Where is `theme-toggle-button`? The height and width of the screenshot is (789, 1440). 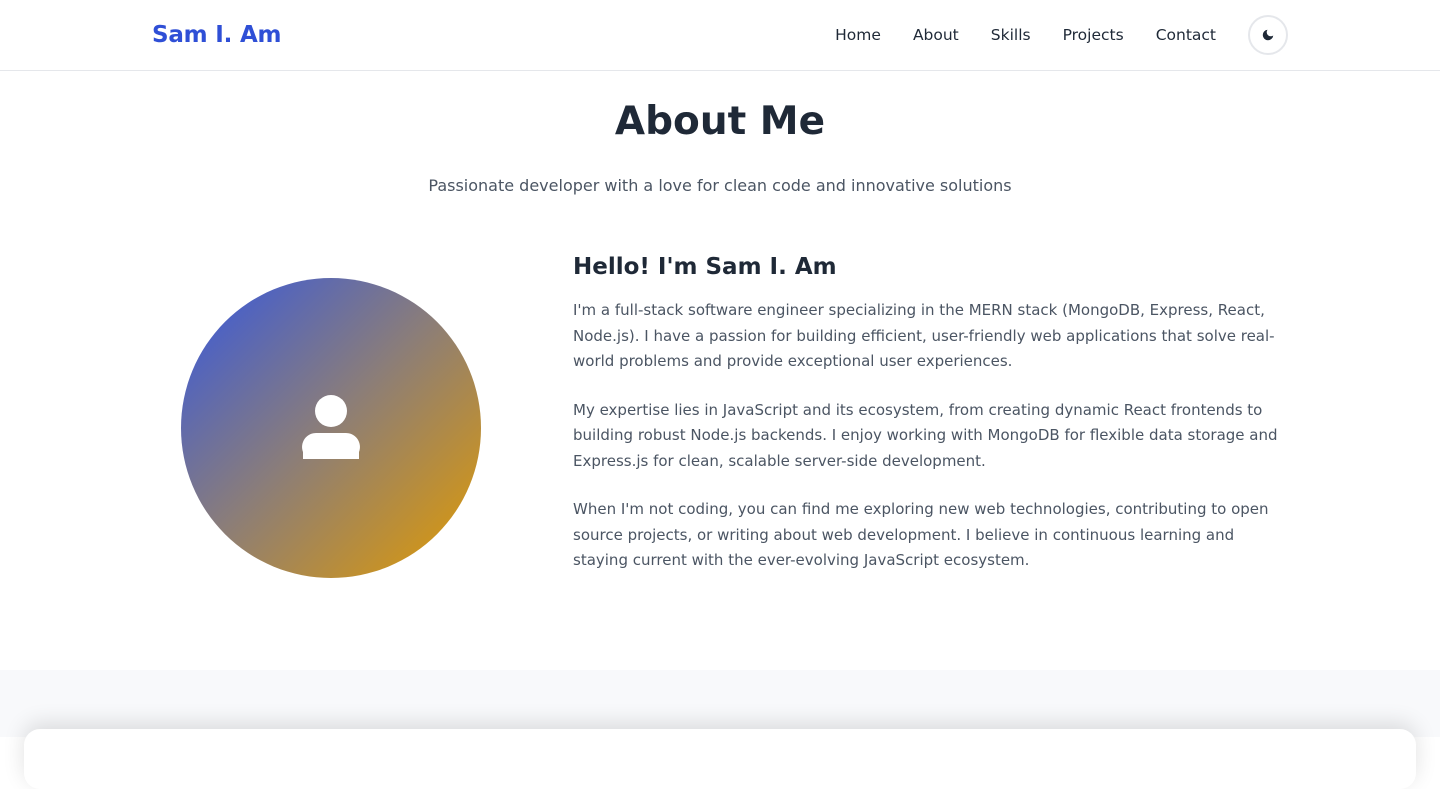 theme-toggle-button is located at coordinates (1268, 35).